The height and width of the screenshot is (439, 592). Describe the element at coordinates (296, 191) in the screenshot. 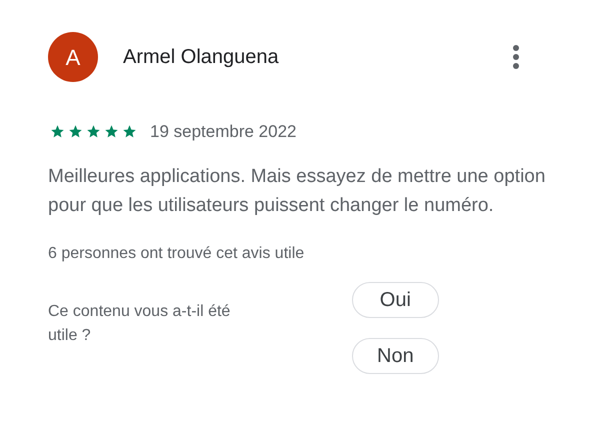

I see `review-text: Meilleures applications. Mais essayez de mettre une option pour que les utilisateurs puissent changer le numéro.` at that location.